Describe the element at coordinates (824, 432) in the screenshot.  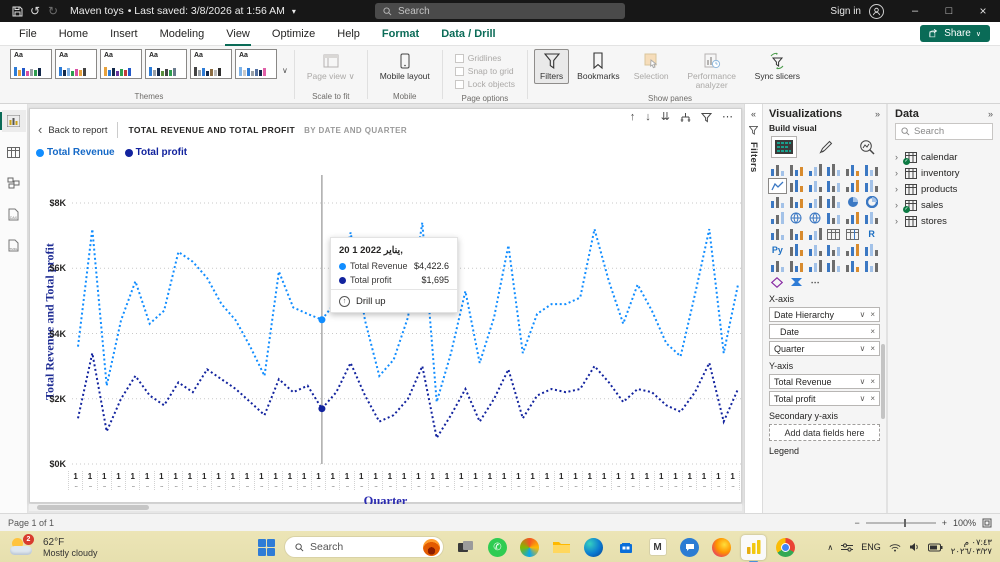
I see `field-placeholder: Add data fields here` at that location.